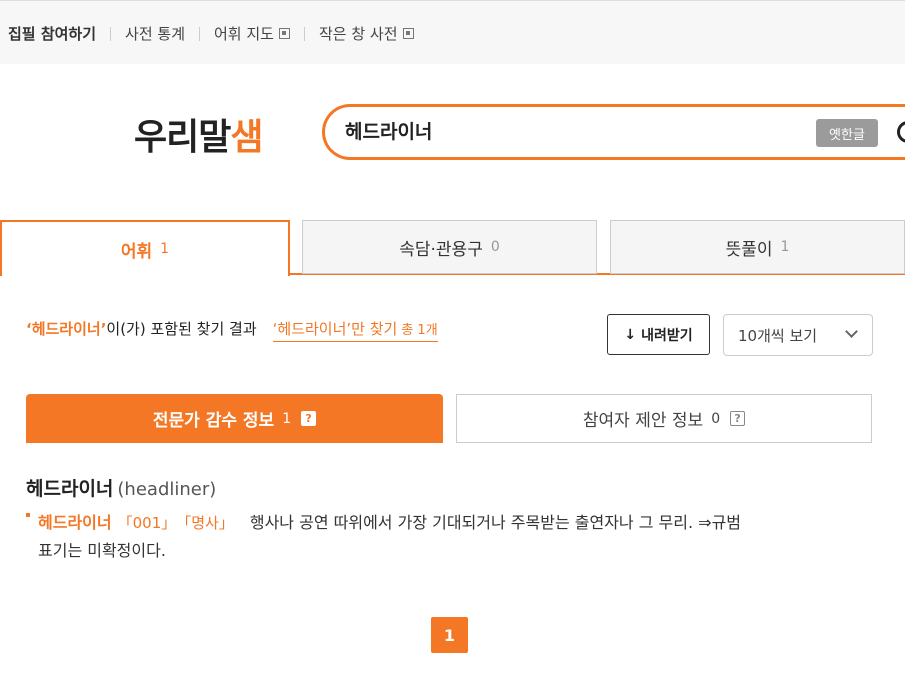 This screenshot has width=905, height=693. Describe the element at coordinates (28, 515) in the screenshot. I see `bullet-icon` at that location.